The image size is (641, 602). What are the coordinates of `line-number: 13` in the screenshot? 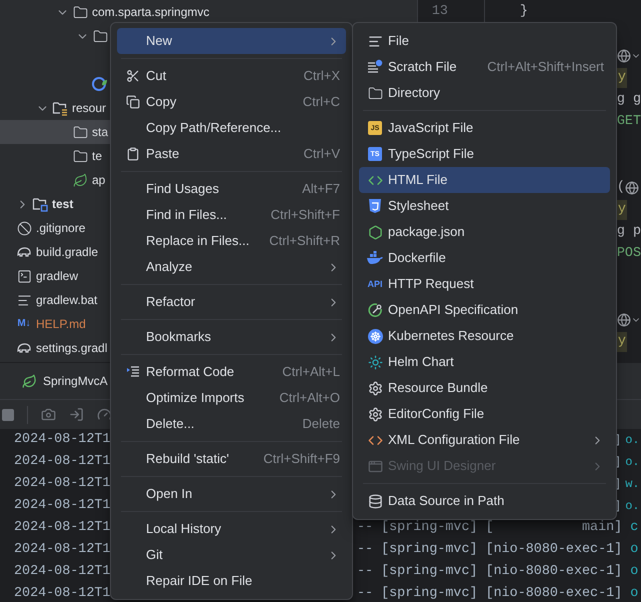 It's located at (439, 11).